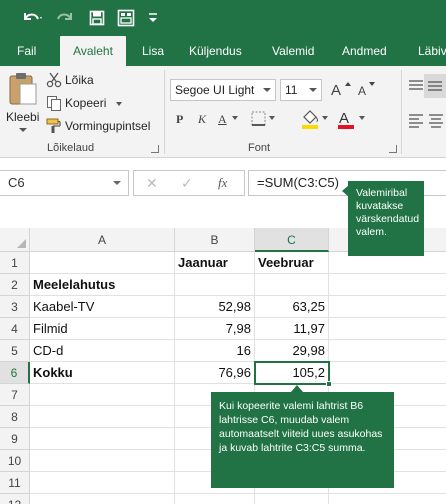  What do you see at coordinates (329, 384) in the screenshot?
I see `fill-handle` at bounding box center [329, 384].